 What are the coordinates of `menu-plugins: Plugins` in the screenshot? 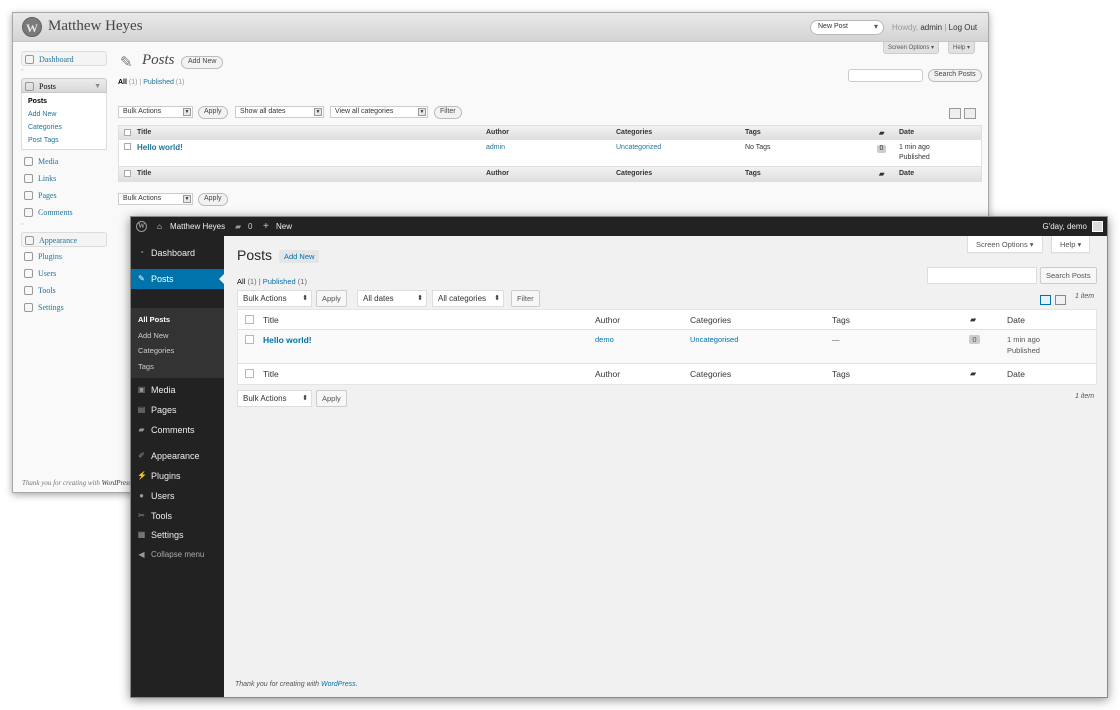 It's located at (64, 256).